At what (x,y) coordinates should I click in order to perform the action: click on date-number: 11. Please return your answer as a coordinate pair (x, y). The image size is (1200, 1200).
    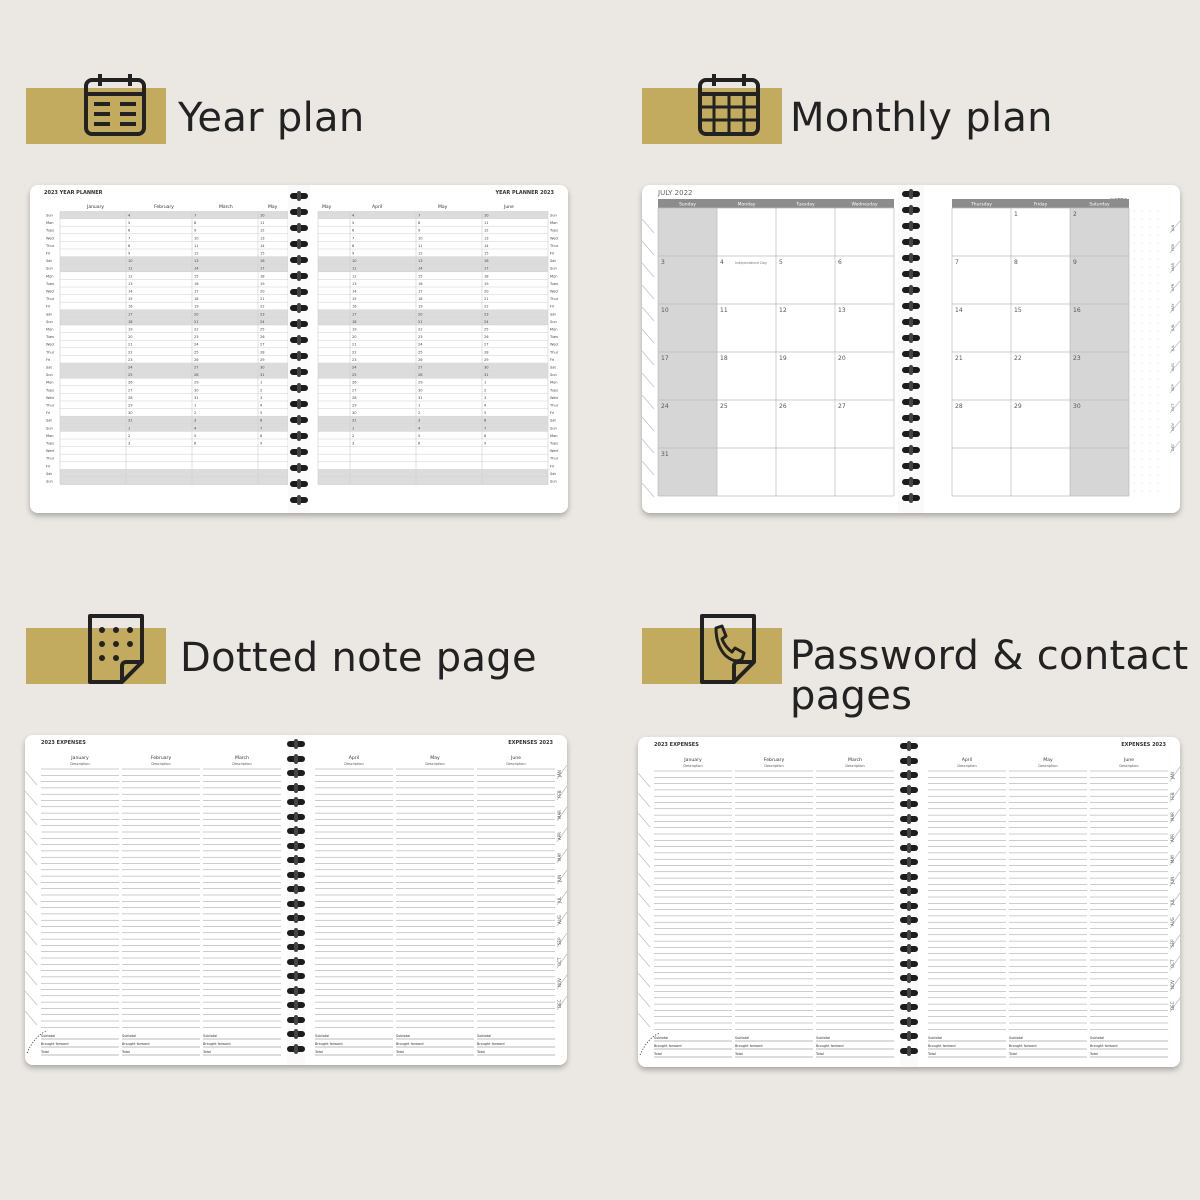
    Looking at the image, I should click on (486, 223).